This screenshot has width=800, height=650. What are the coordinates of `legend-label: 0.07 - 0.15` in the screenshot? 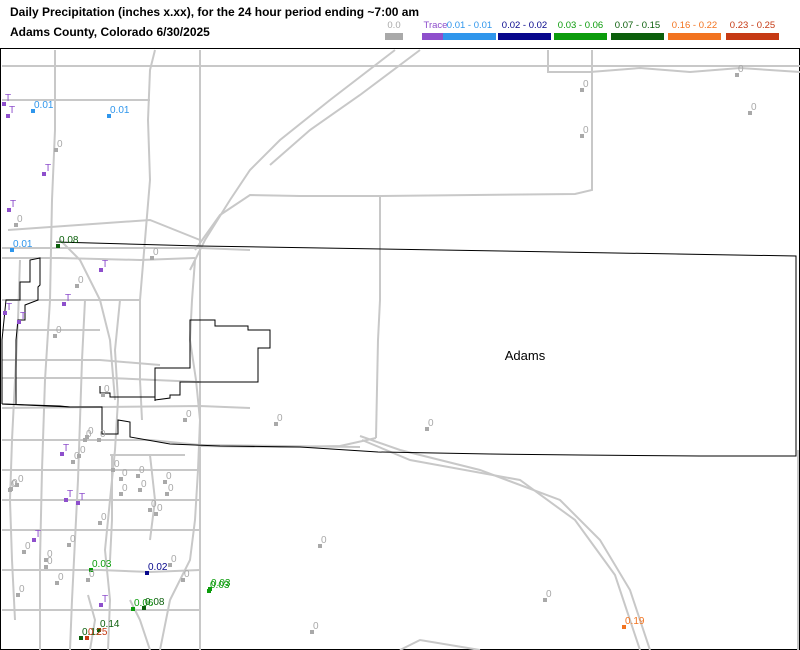 It's located at (637, 25).